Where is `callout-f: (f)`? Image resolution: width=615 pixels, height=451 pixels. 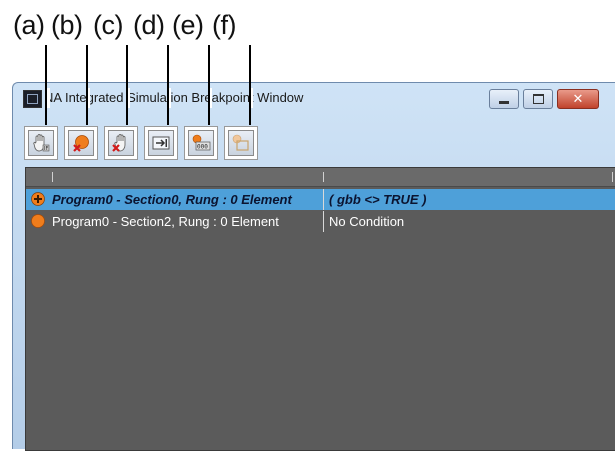 callout-f: (f) is located at coordinates (224, 25).